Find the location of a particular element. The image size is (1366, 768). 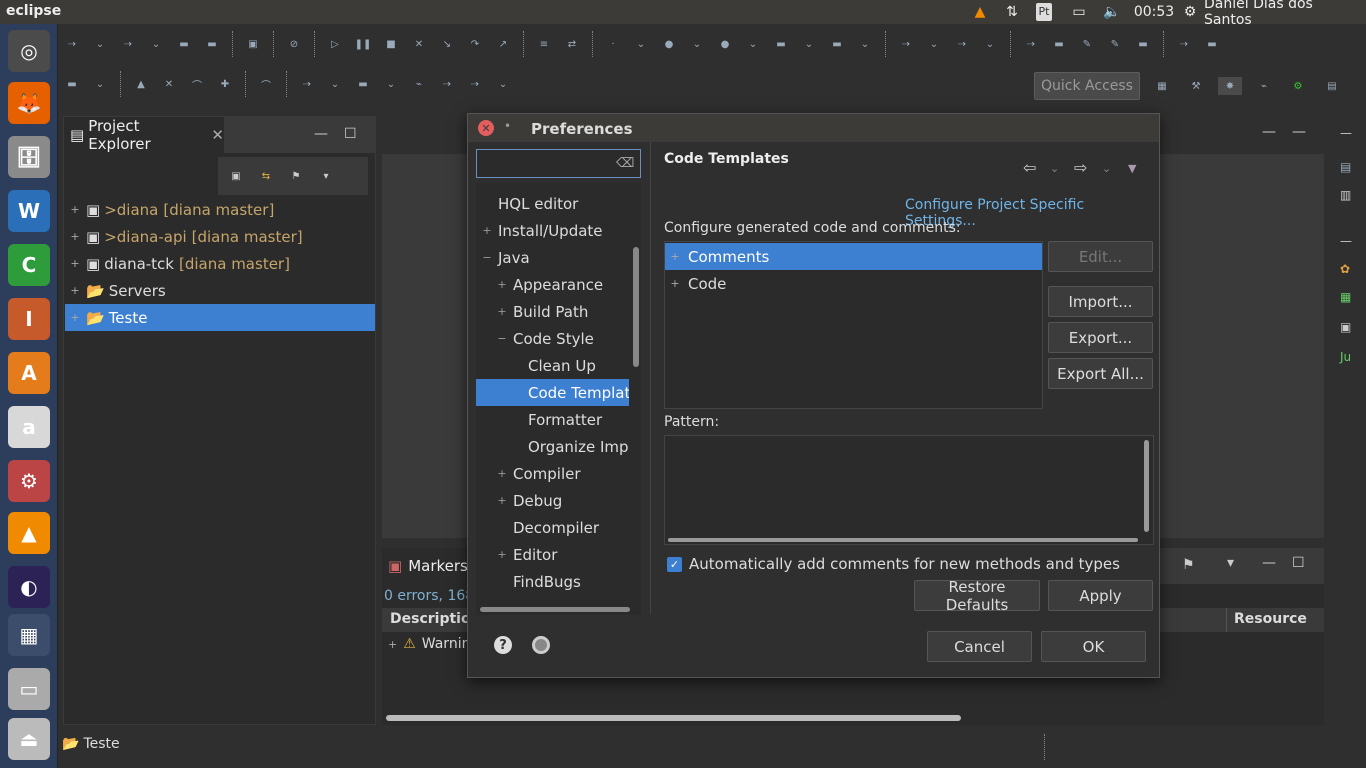

cancel-button: Cancel is located at coordinates (979, 646).